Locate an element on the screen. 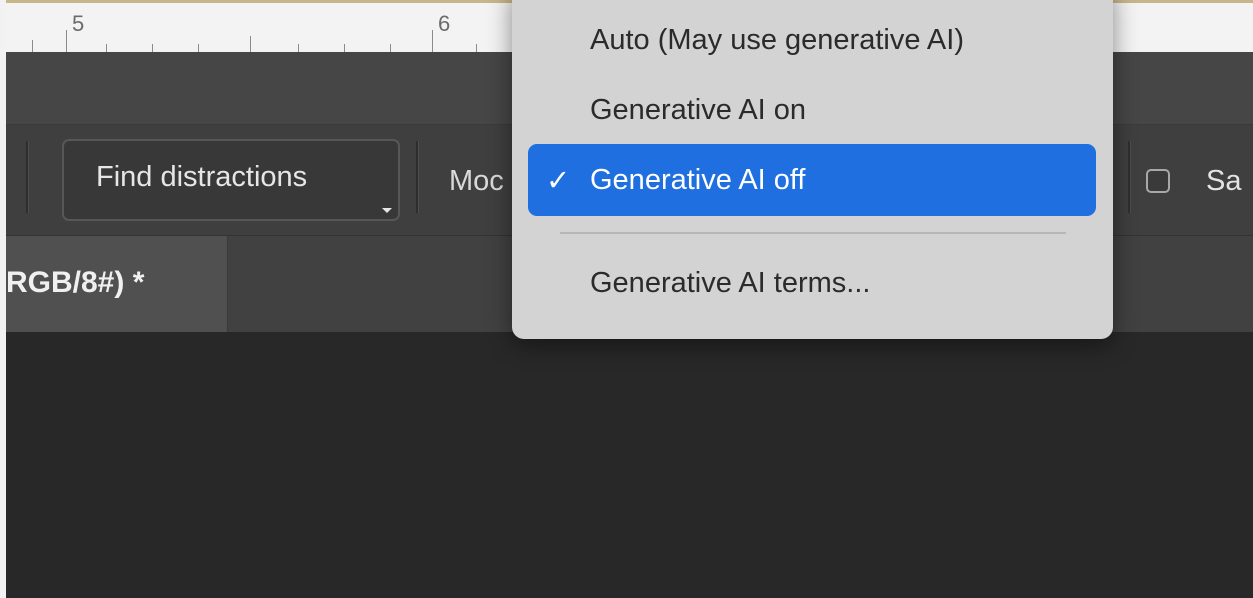  checkbox-label: Sa is located at coordinates (1224, 181).